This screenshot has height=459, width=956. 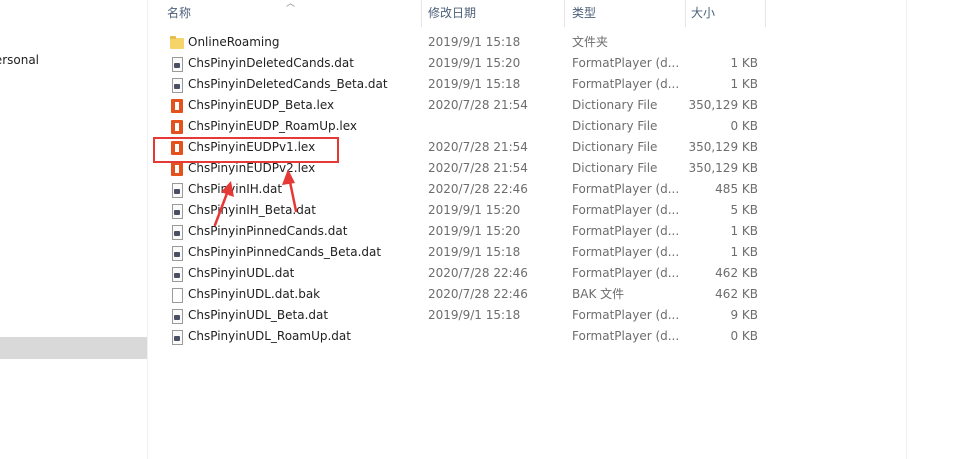 I want to click on pane-divider, so click(x=147, y=229).